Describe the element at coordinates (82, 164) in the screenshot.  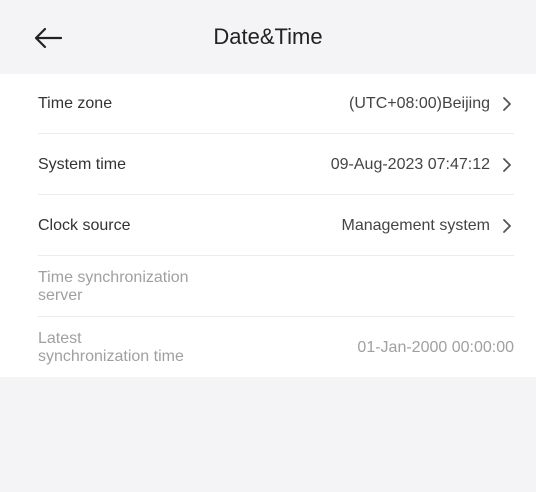
I see `system-time-label: System time` at that location.